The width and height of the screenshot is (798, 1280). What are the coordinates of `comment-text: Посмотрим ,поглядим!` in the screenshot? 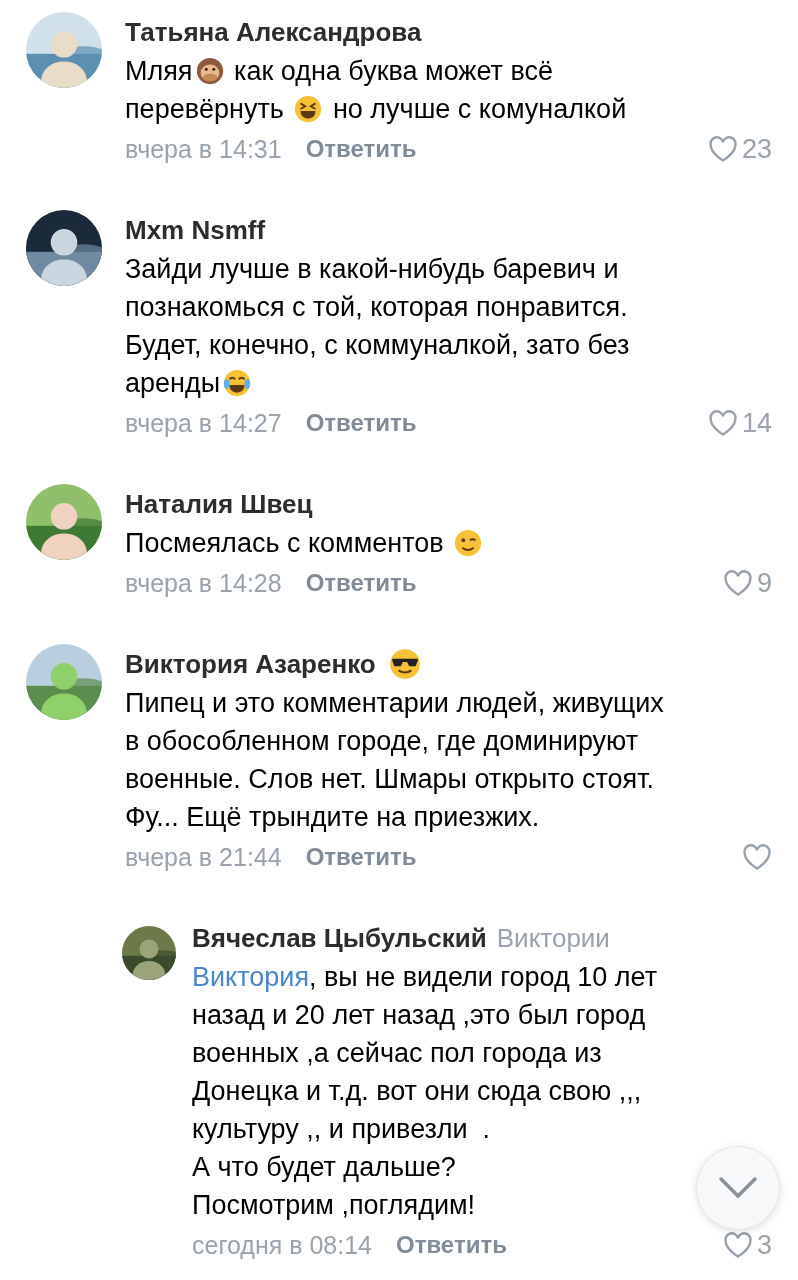 It's located at (334, 1205).